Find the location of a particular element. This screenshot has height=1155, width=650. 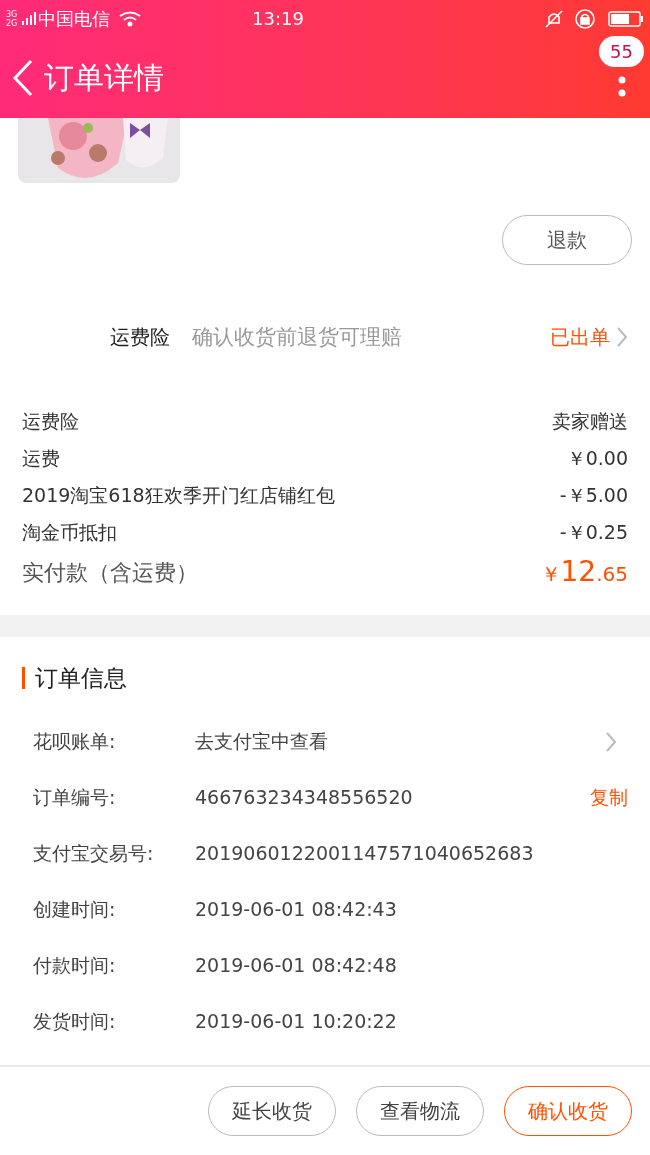

info-value: 2019060122001147571040652683 is located at coordinates (364, 854).